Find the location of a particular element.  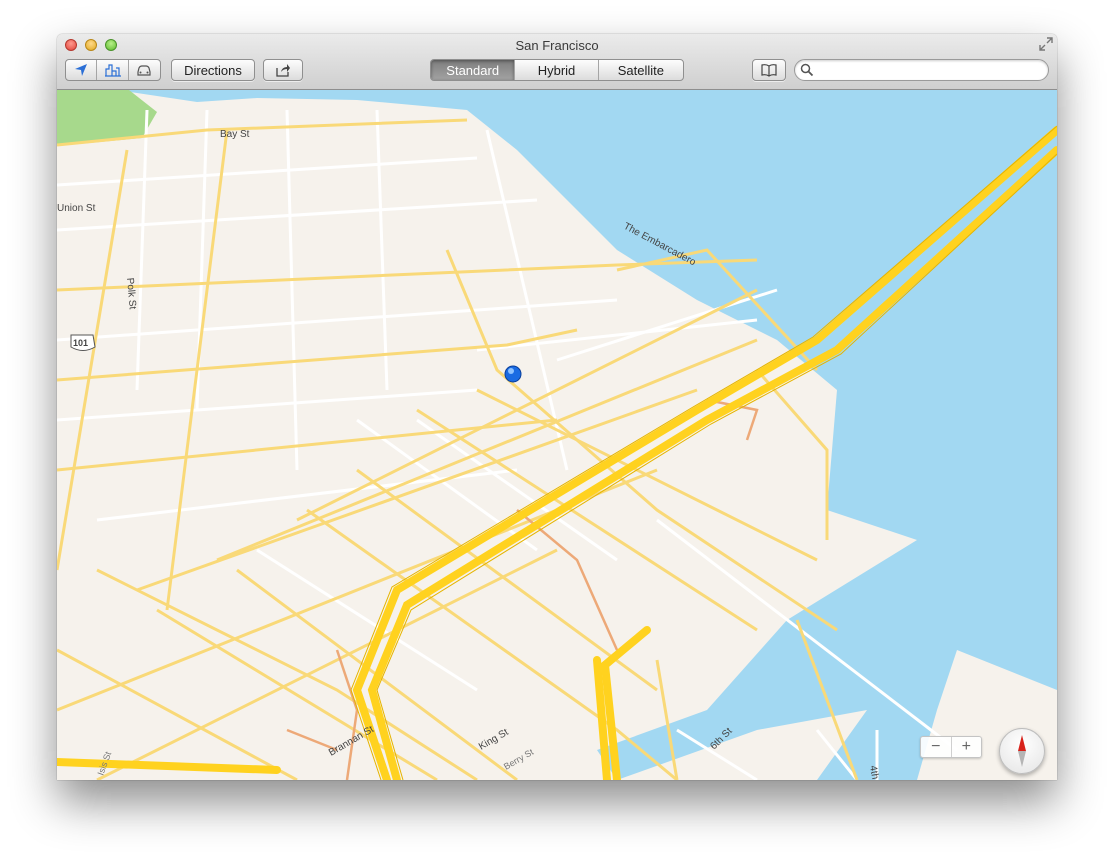

compass-icon is located at coordinates (1022, 751).